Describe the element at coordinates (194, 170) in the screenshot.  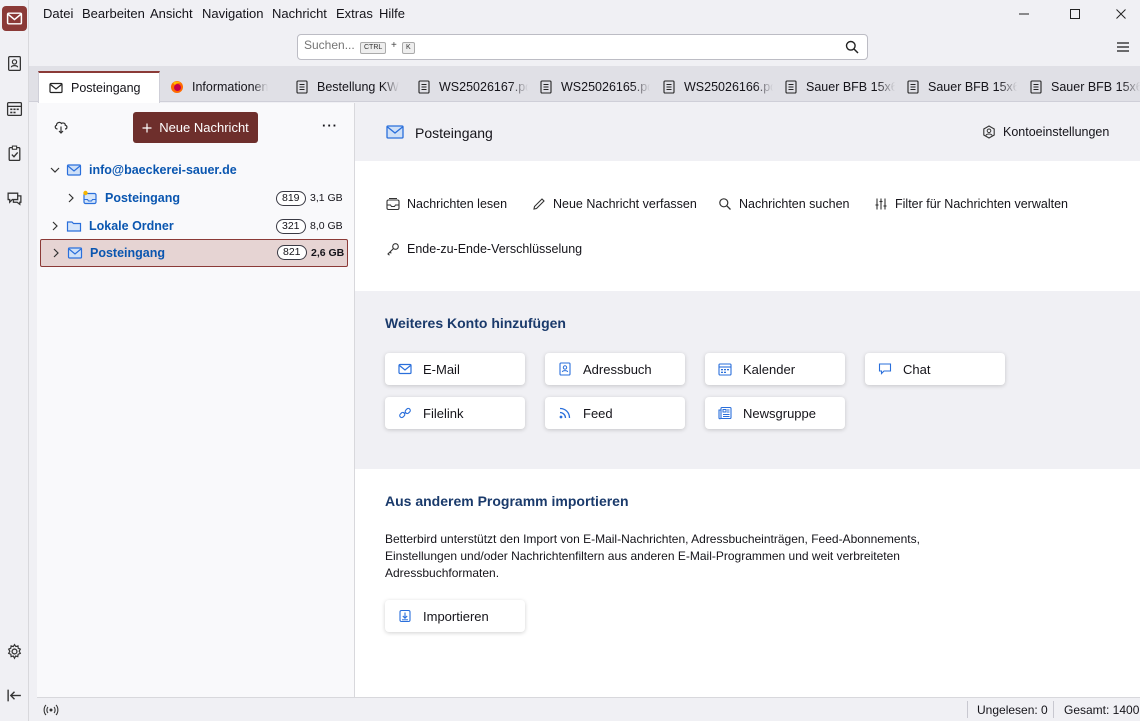
I see `account-row: info@baeckerei-sauer.de` at that location.